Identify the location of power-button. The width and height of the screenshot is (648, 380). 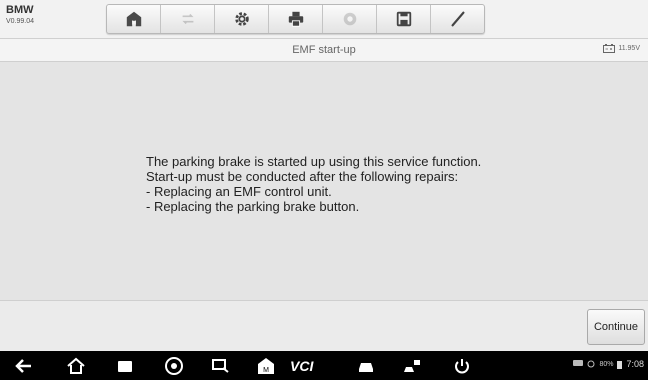
(462, 365).